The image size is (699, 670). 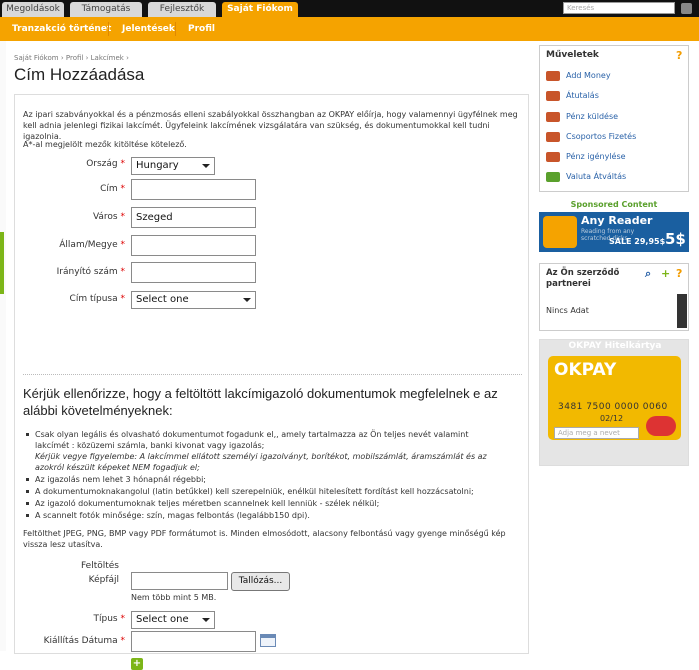 What do you see at coordinates (109, 619) in the screenshot?
I see `type-label: Típus *` at bounding box center [109, 619].